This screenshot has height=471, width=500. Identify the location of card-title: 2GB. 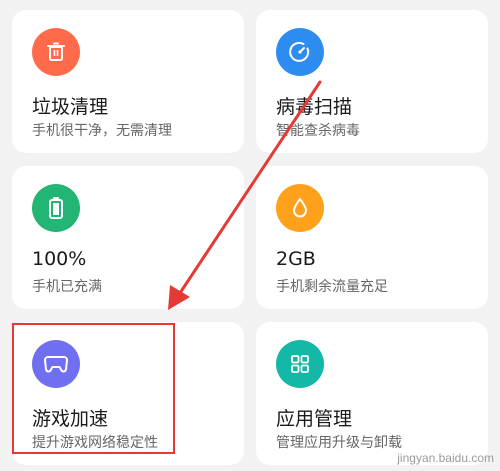
(296, 259).